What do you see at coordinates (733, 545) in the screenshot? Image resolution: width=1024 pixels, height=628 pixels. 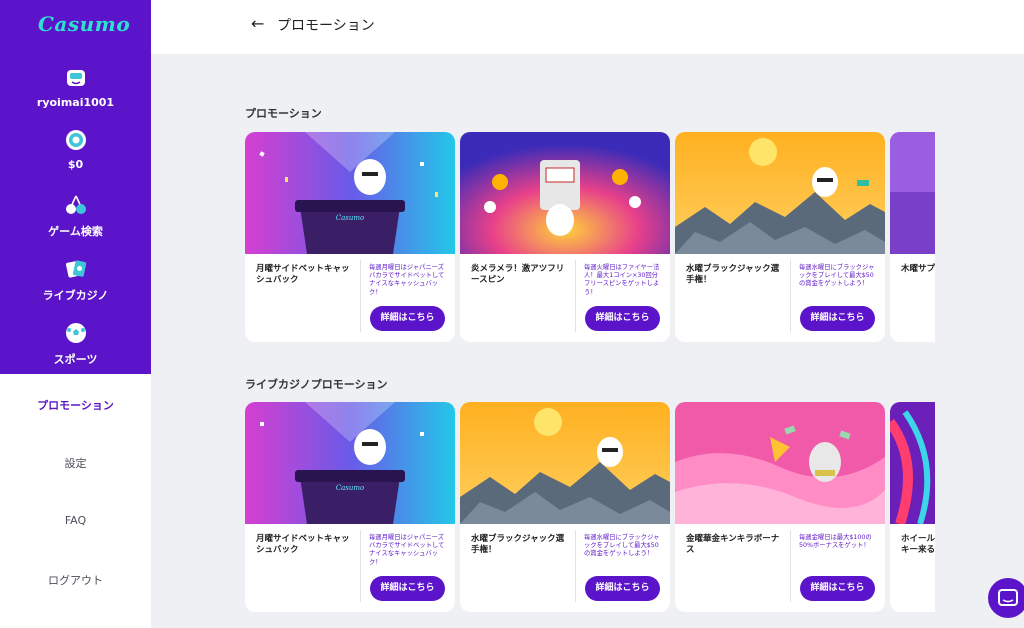 I see `promo-title: 金曜華金キンキラボーナス` at bounding box center [733, 545].